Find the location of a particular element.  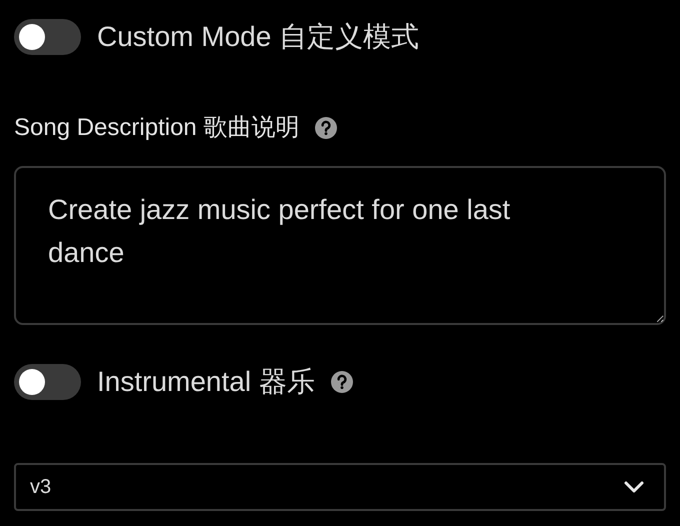

version-select: v3 is located at coordinates (340, 487).